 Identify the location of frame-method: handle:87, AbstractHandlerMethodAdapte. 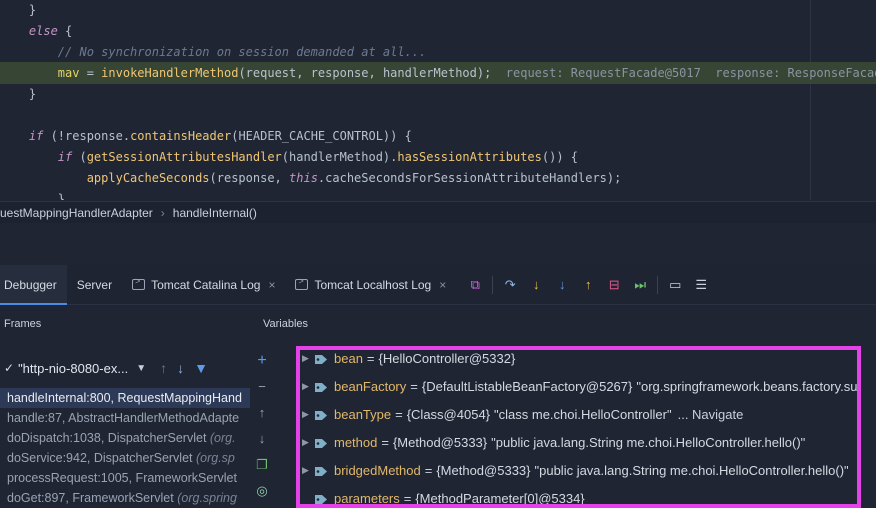
(123, 418).